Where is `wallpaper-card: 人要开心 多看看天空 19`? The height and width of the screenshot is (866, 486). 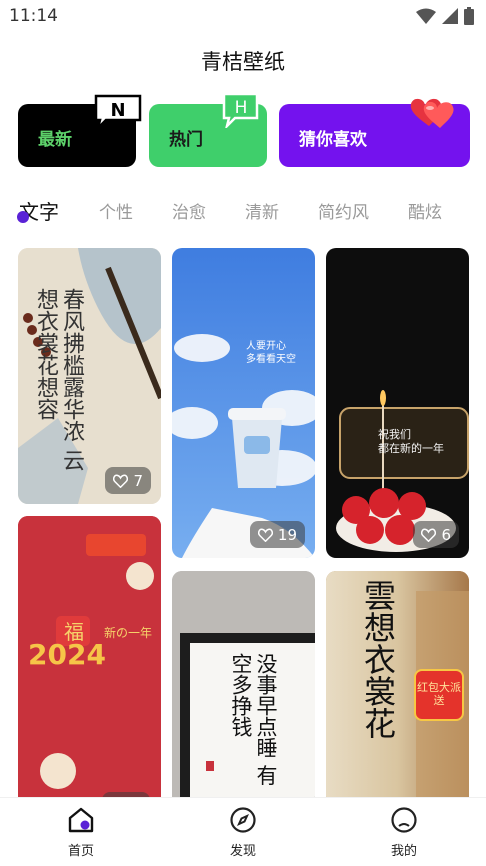
wallpaper-card: 人要开心 多看看天空 19 is located at coordinates (243, 403).